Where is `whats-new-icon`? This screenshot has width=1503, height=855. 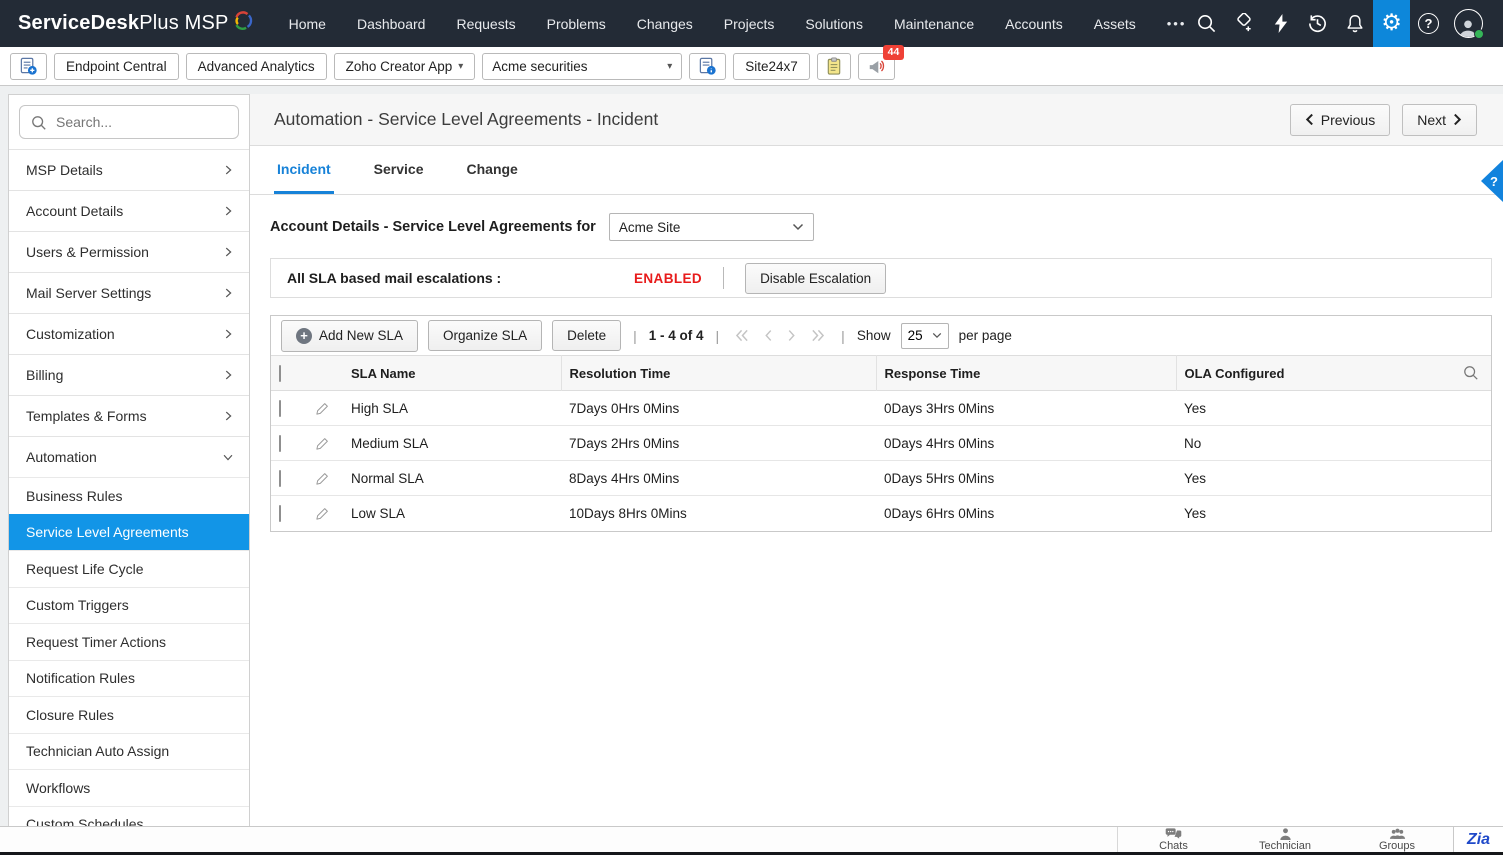
whats-new-icon is located at coordinates (1243, 23).